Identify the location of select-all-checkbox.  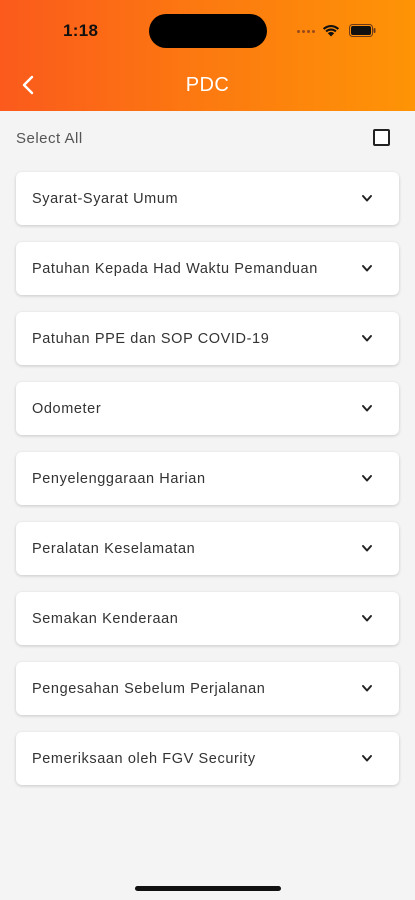
(381, 137).